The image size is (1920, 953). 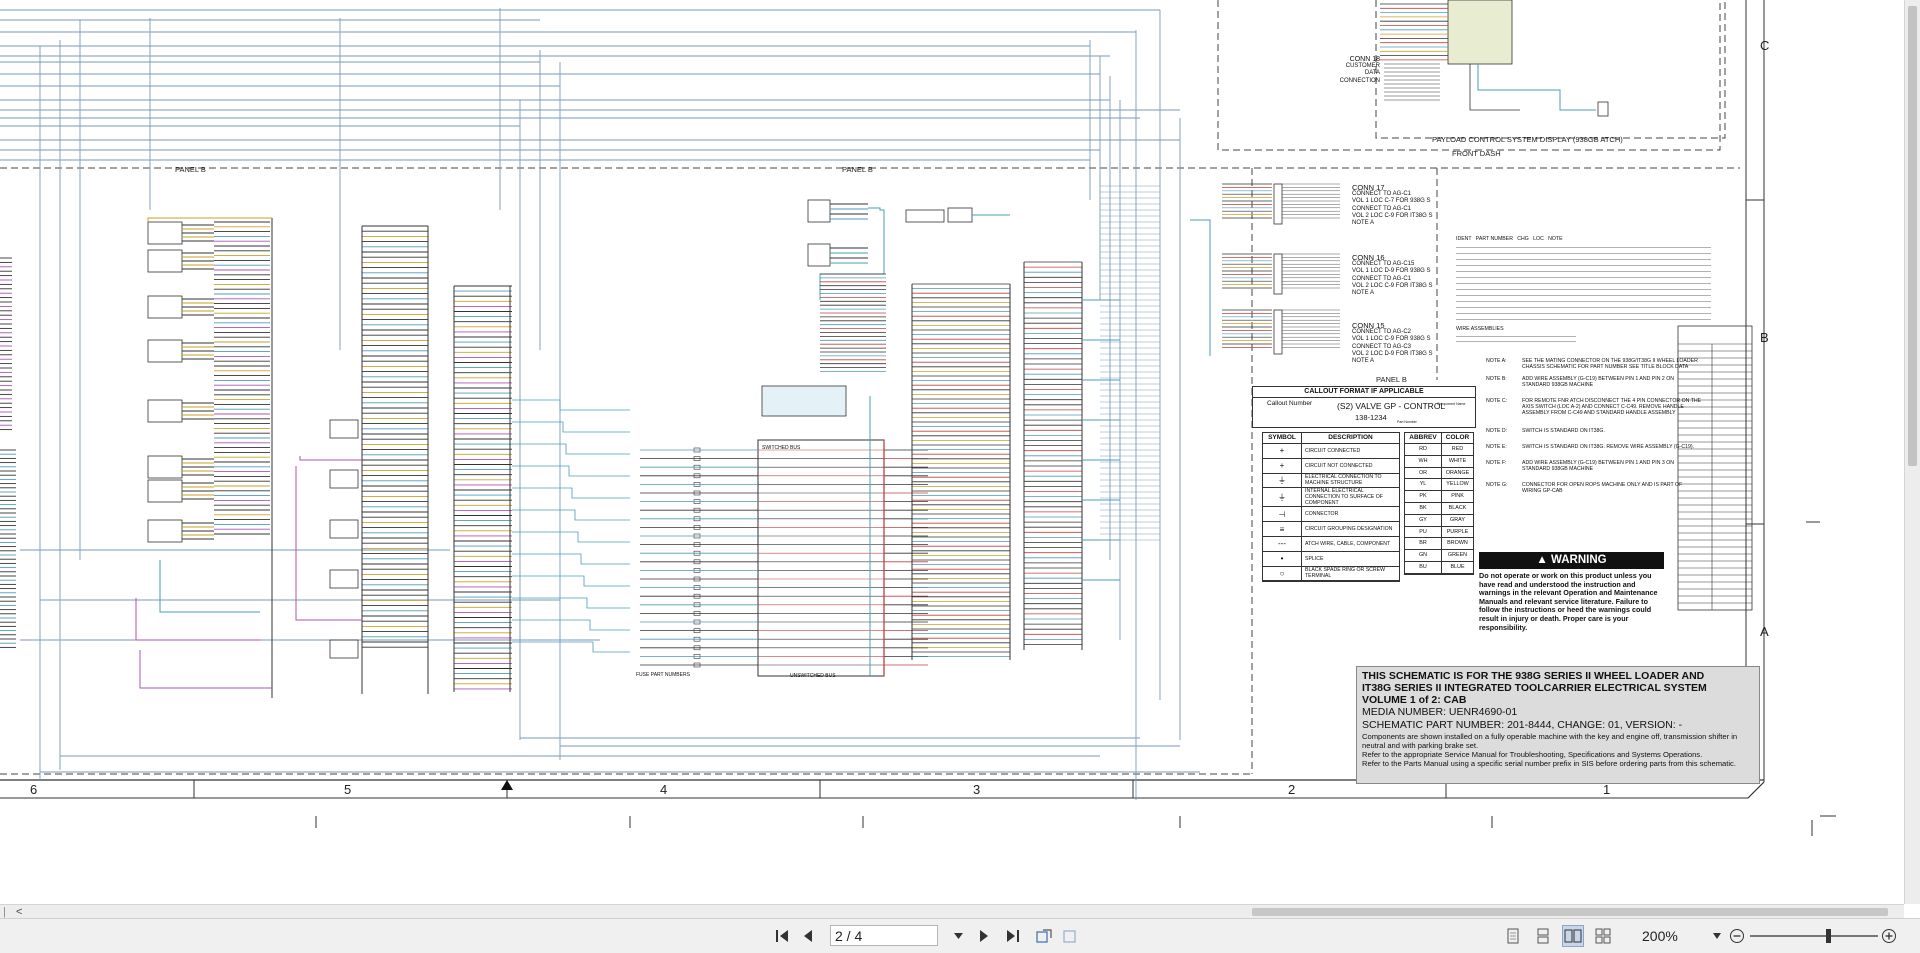 What do you see at coordinates (1603, 936) in the screenshot?
I see `scroll-view-icon` at bounding box center [1603, 936].